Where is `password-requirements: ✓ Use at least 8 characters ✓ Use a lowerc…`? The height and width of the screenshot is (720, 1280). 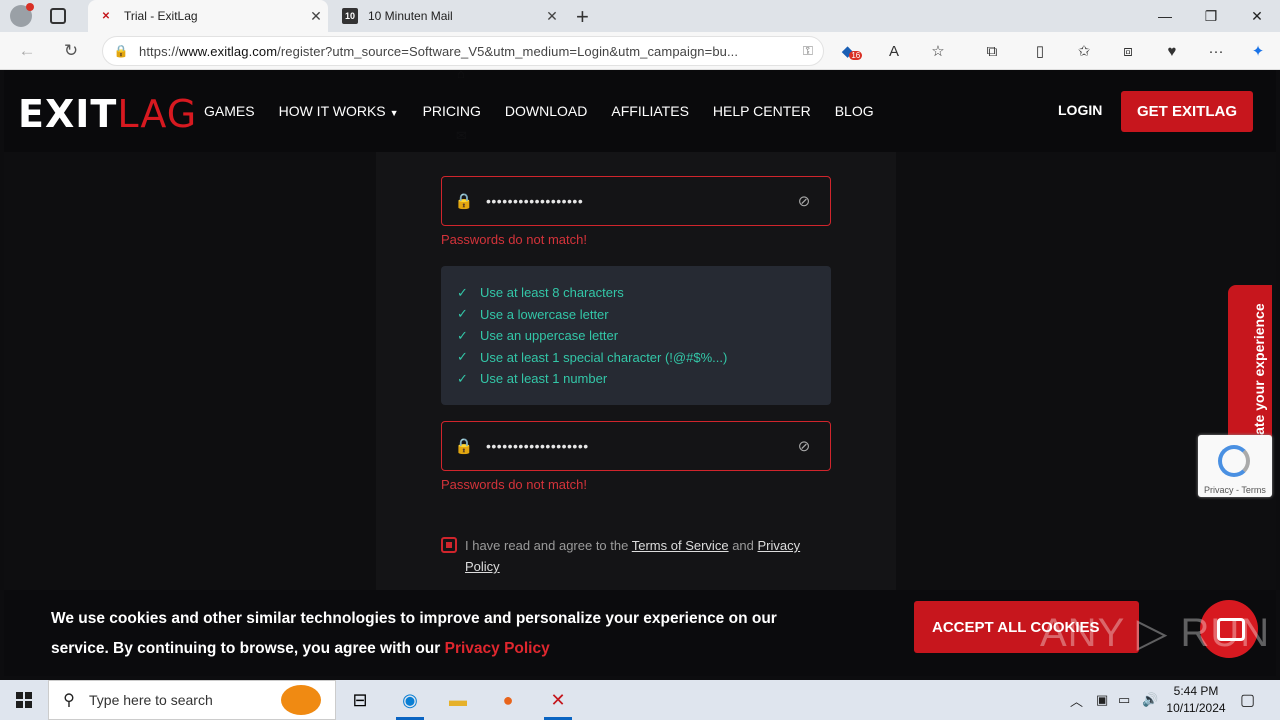
password-requirements: ✓ Use at least 8 characters ✓ Use a lowerc… is located at coordinates (636, 335).